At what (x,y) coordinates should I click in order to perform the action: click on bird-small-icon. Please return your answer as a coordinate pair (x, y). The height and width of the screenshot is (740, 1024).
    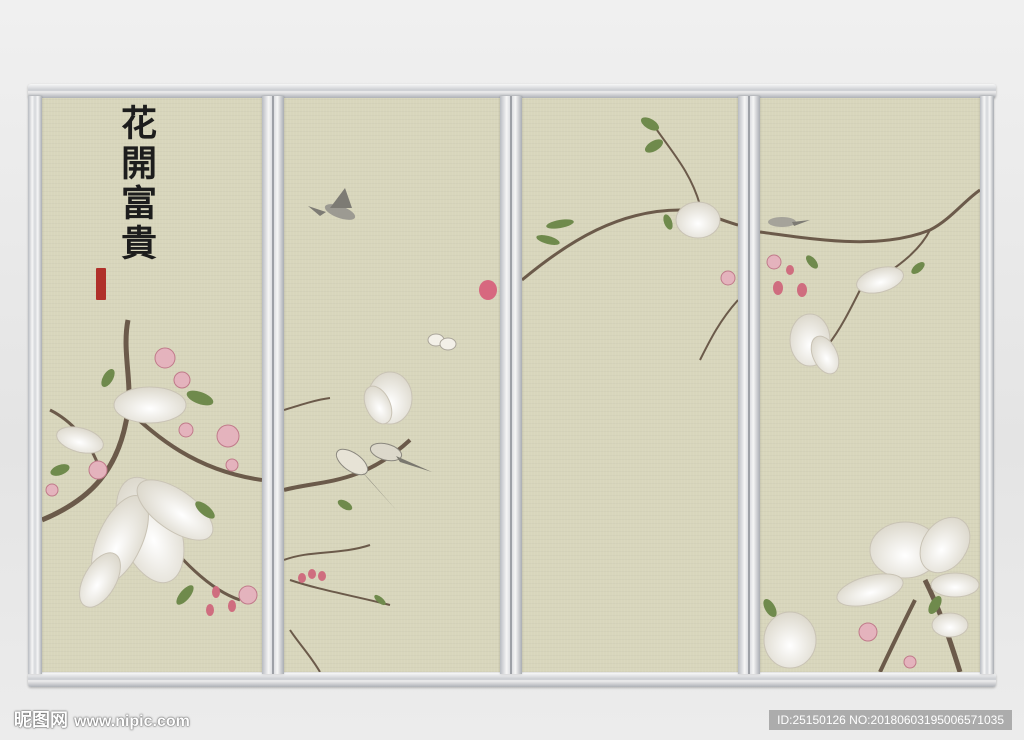
    Looking at the image, I should click on (789, 222).